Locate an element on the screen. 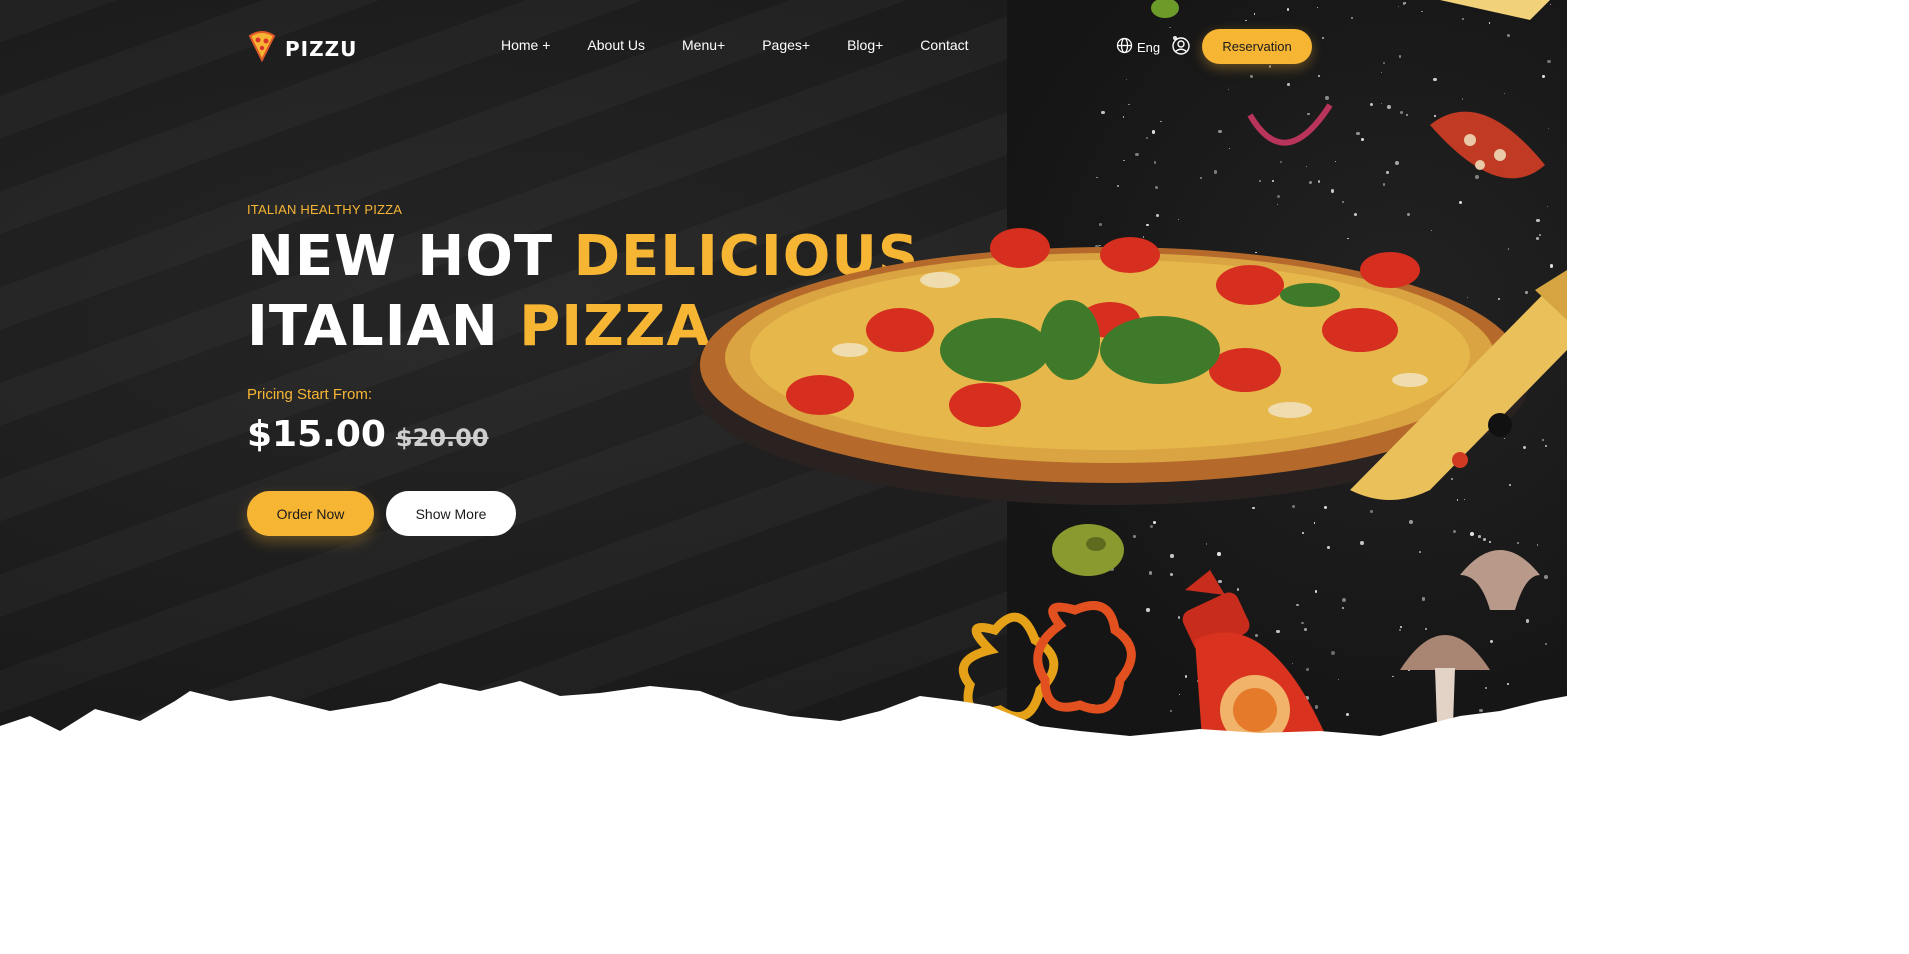  torn-paper-edge is located at coordinates (783, 731).